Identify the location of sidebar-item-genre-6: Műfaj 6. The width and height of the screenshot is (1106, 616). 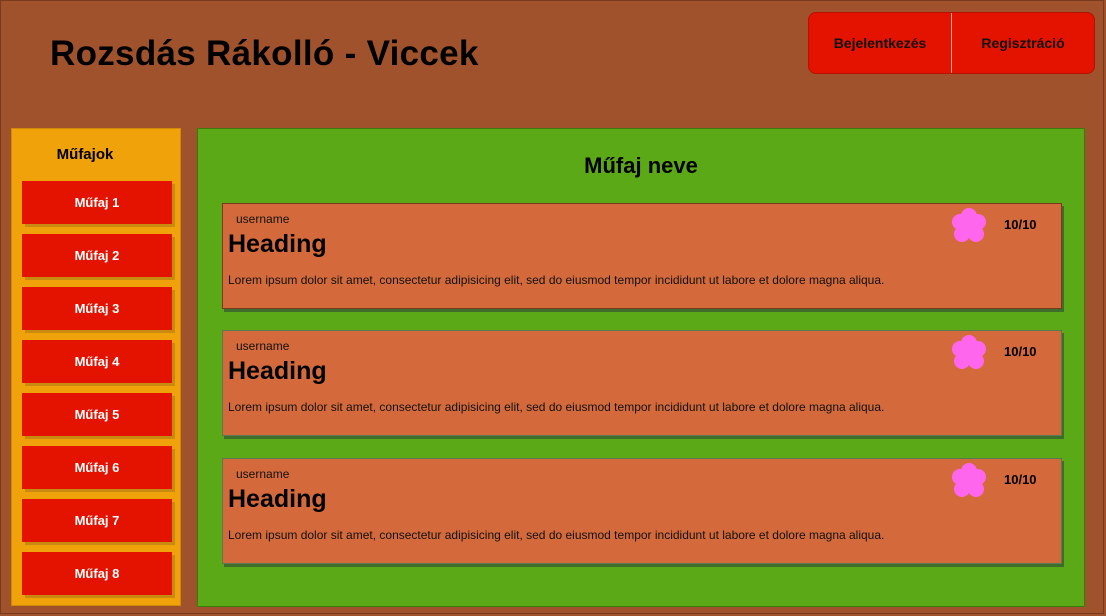
(97, 467).